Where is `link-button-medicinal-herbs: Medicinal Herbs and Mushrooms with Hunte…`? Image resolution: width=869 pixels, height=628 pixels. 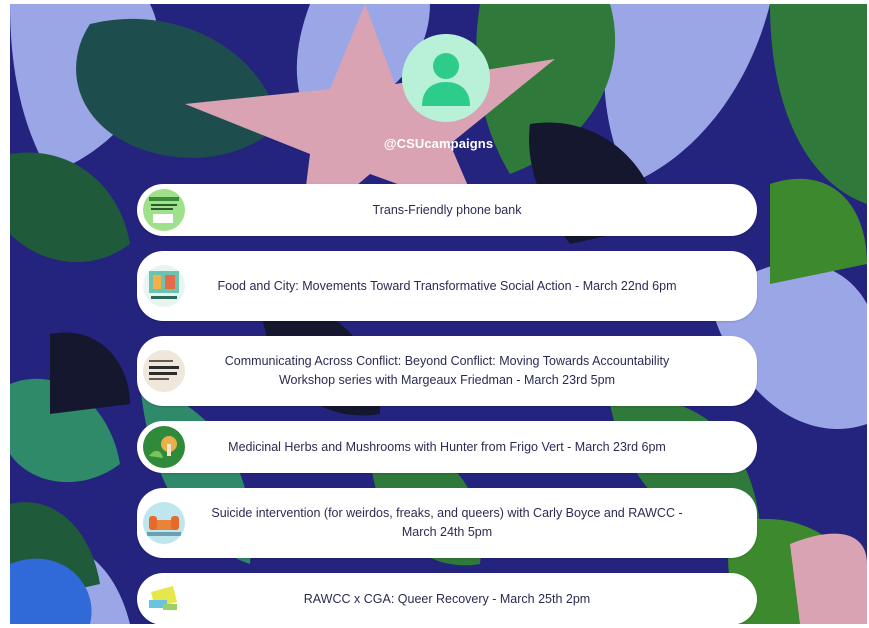
link-button-medicinal-herbs: Medicinal Herbs and Mushrooms with Hunte… is located at coordinates (447, 447).